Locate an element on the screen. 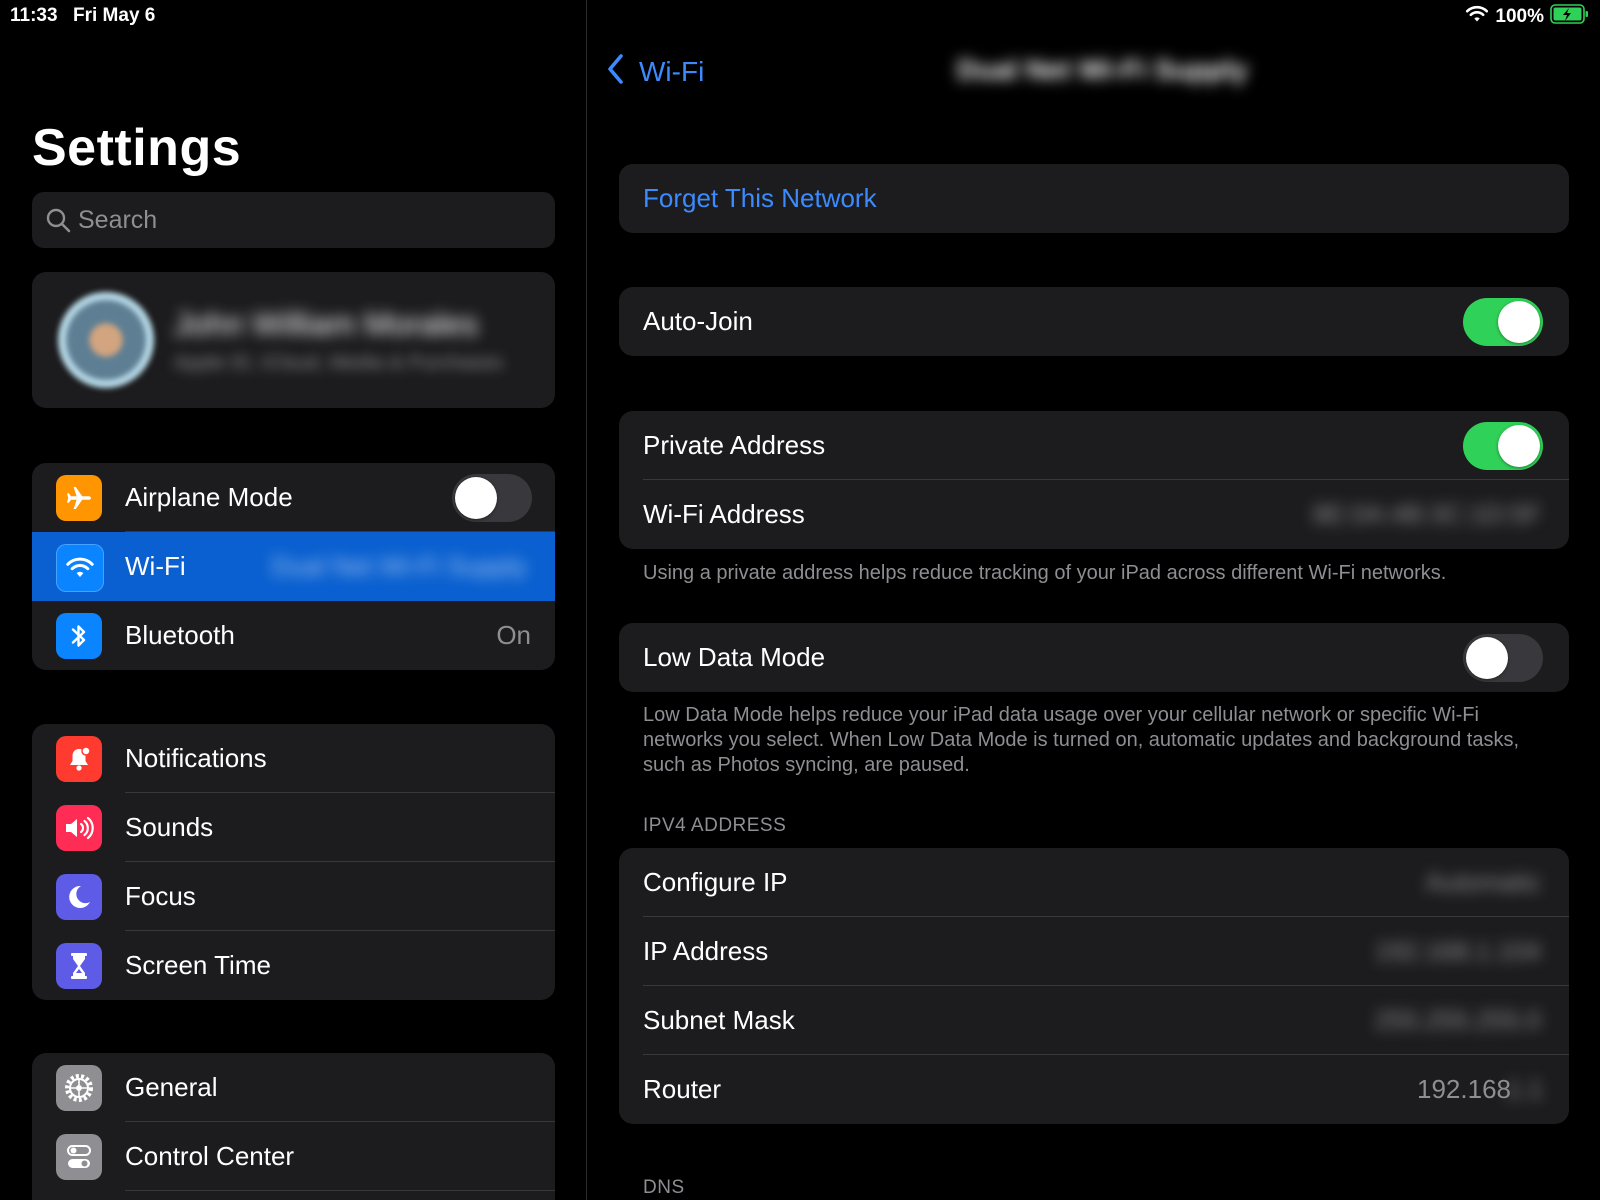 The height and width of the screenshot is (1200, 1600). configure-ip-value: Automatic is located at coordinates (1483, 882).